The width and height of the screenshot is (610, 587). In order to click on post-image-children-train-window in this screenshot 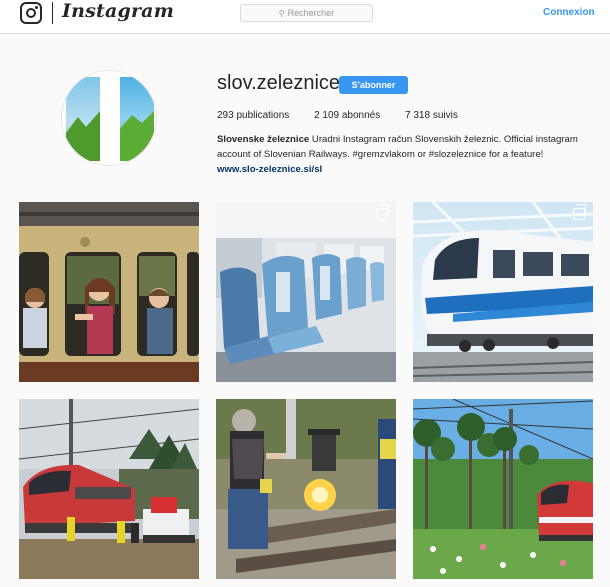, I will do `click(109, 292)`.